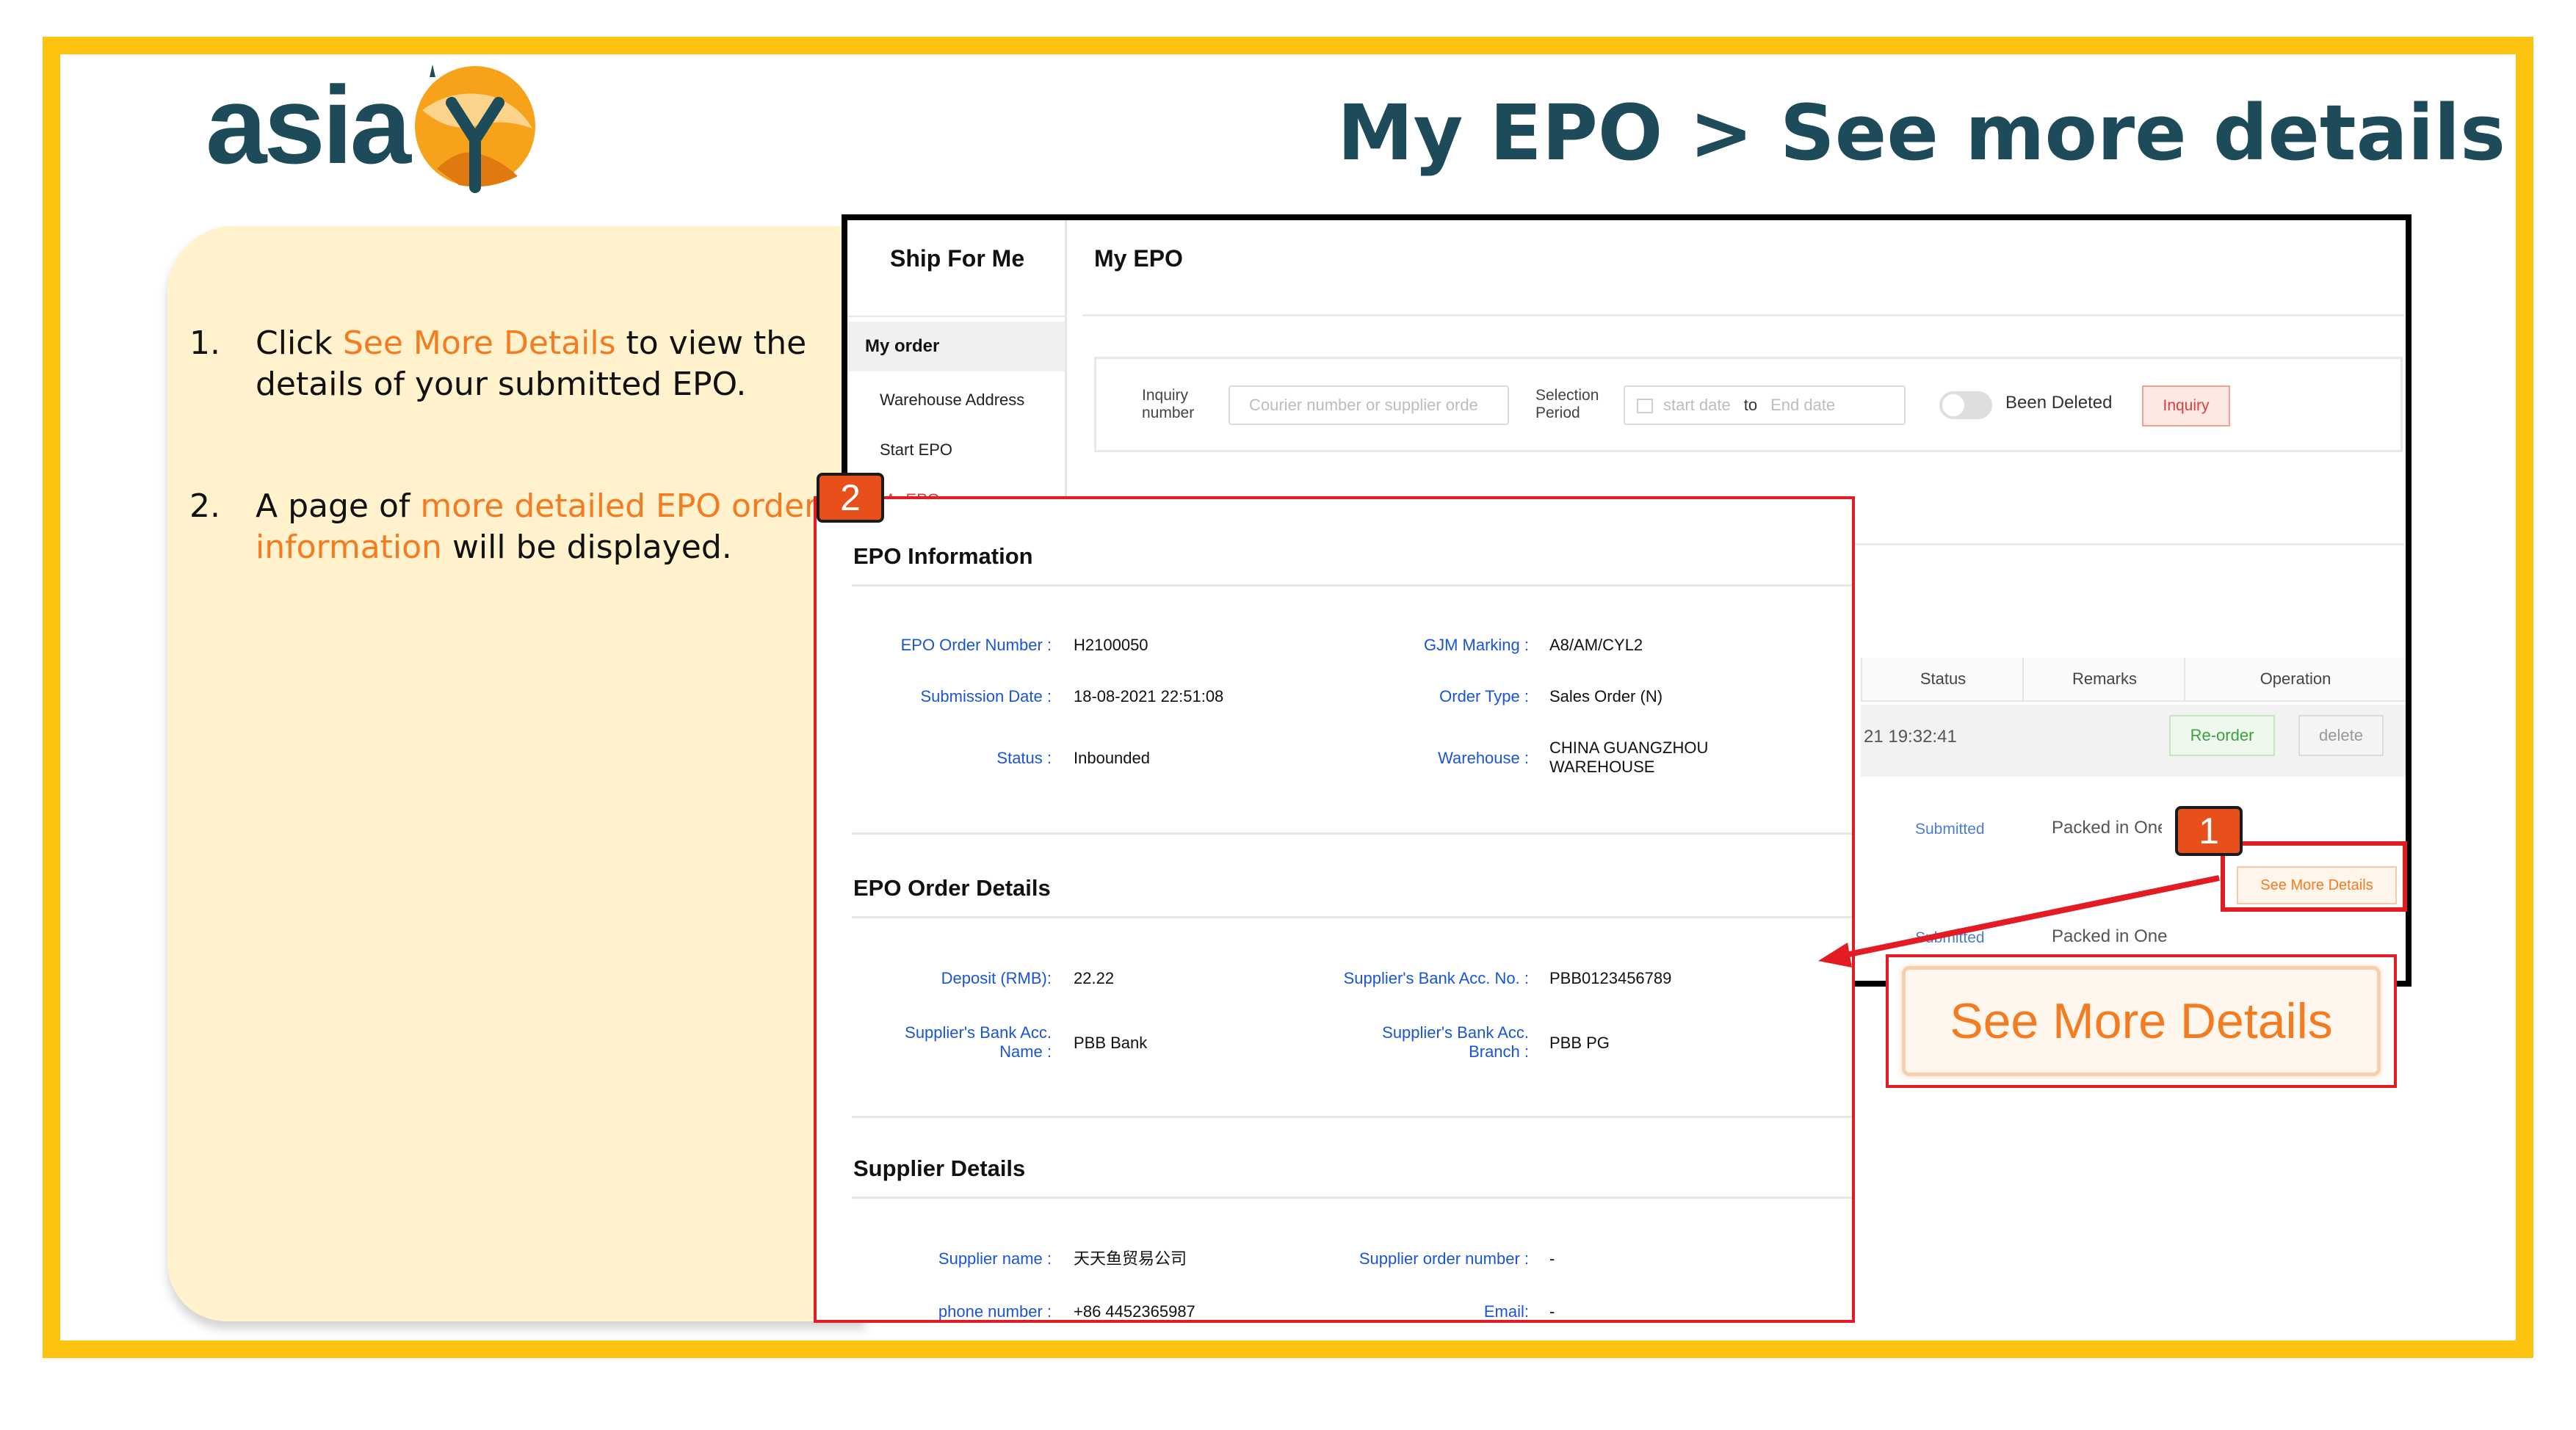 The image size is (2576, 1430). What do you see at coordinates (916, 450) in the screenshot?
I see `sidebar-item-start-epo: Start EPO` at bounding box center [916, 450].